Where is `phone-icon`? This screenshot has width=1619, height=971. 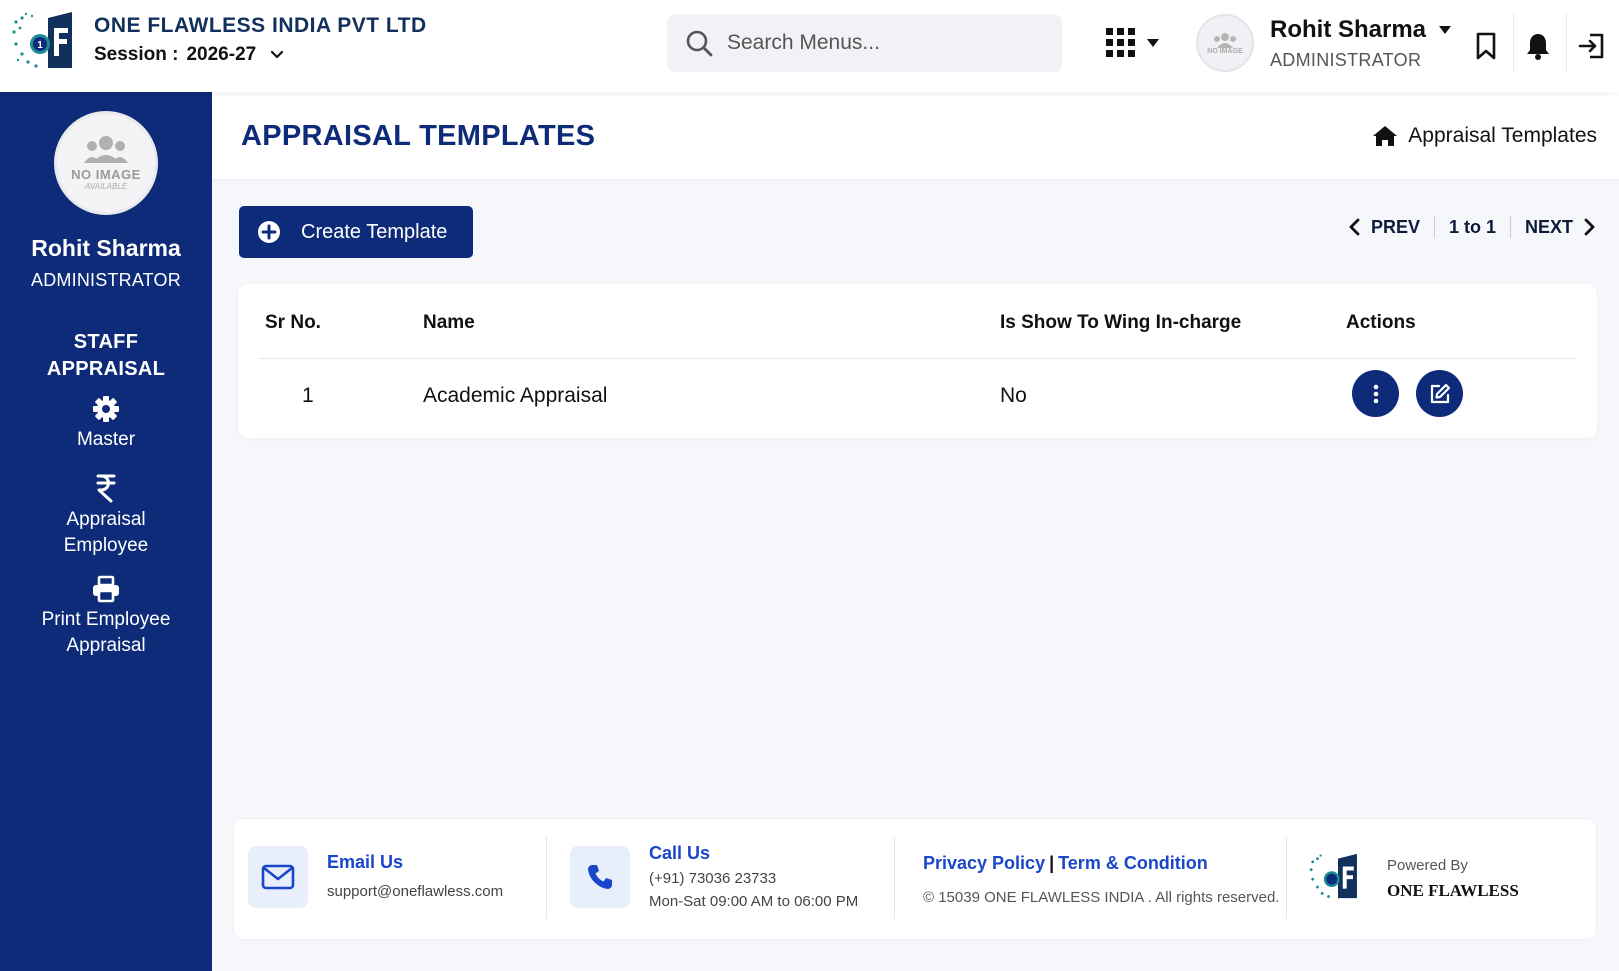
phone-icon is located at coordinates (600, 877).